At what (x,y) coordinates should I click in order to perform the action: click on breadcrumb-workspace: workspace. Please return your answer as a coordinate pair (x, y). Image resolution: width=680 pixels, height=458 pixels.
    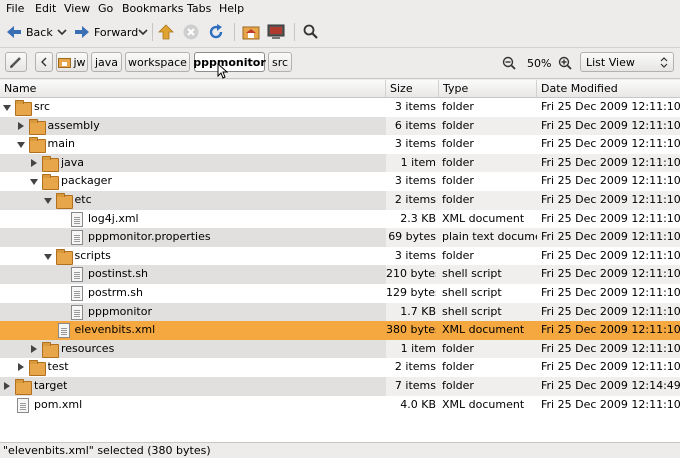
    Looking at the image, I should click on (157, 62).